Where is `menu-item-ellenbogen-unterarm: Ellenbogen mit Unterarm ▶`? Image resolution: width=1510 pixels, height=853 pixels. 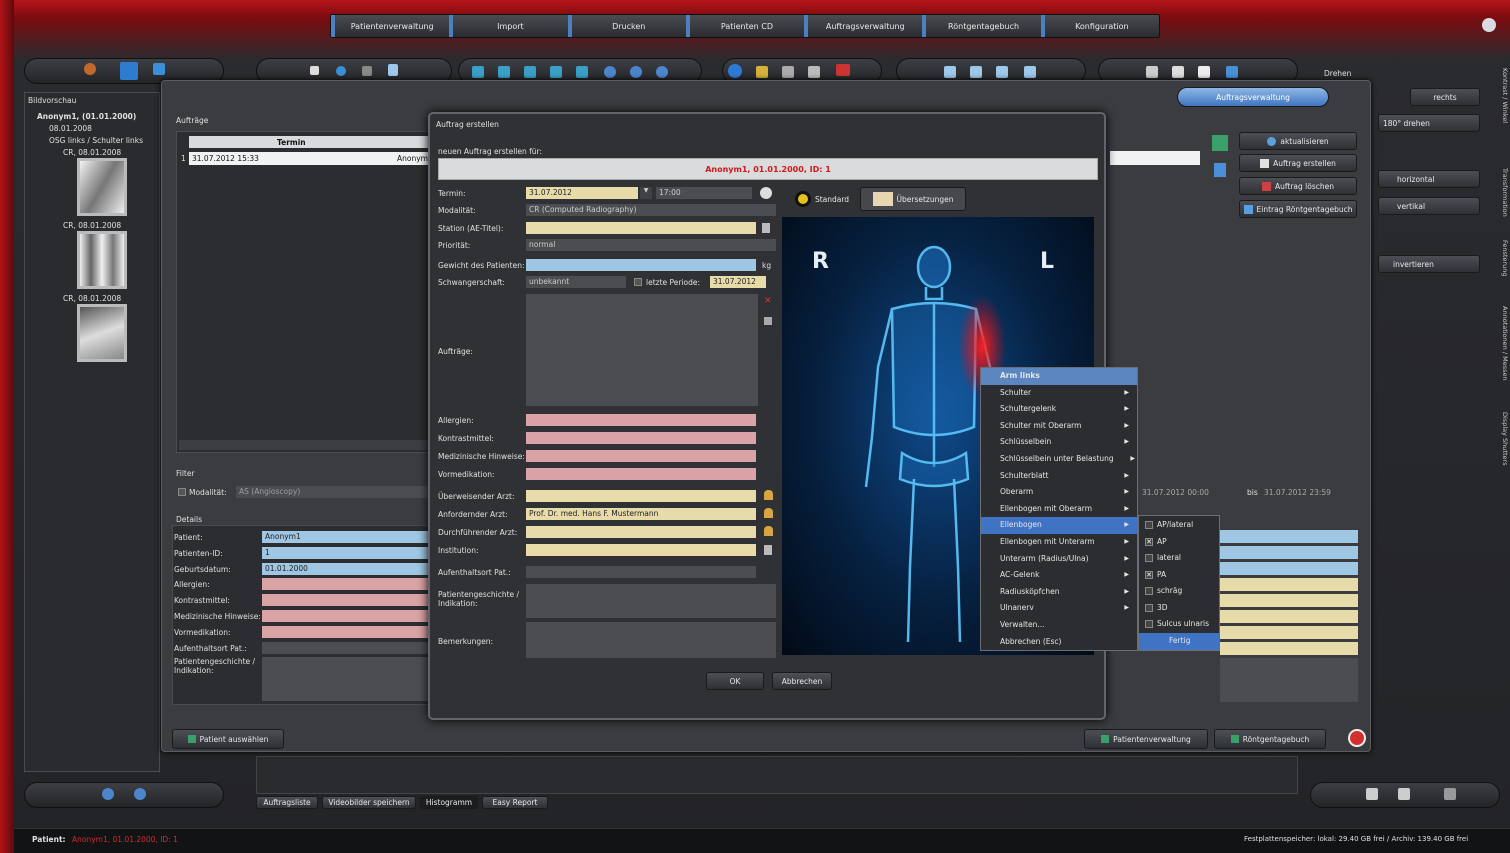 menu-item-ellenbogen-unterarm: Ellenbogen mit Unterarm ▶ is located at coordinates (1059, 542).